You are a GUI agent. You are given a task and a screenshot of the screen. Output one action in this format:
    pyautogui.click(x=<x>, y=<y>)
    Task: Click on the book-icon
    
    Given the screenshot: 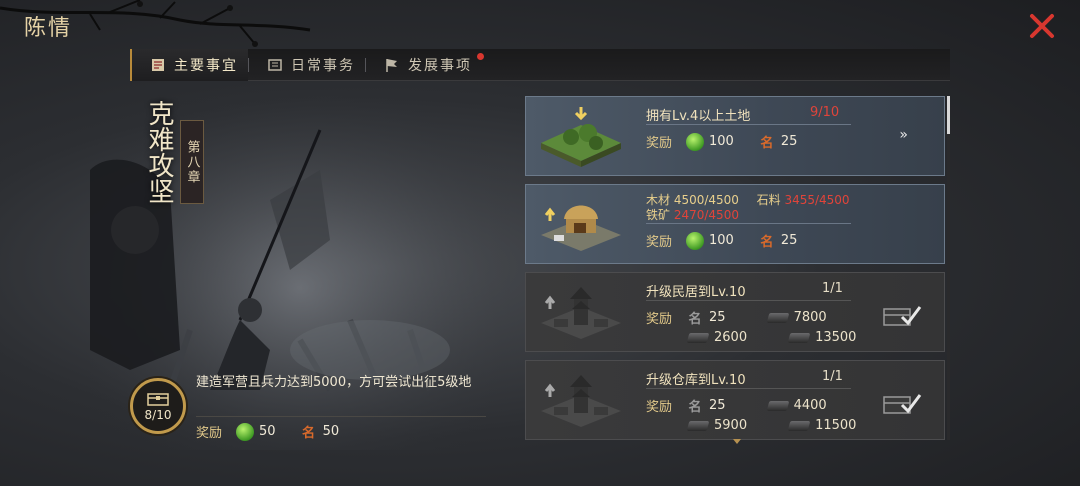 What is the action you would take?
    pyautogui.click(x=275, y=64)
    